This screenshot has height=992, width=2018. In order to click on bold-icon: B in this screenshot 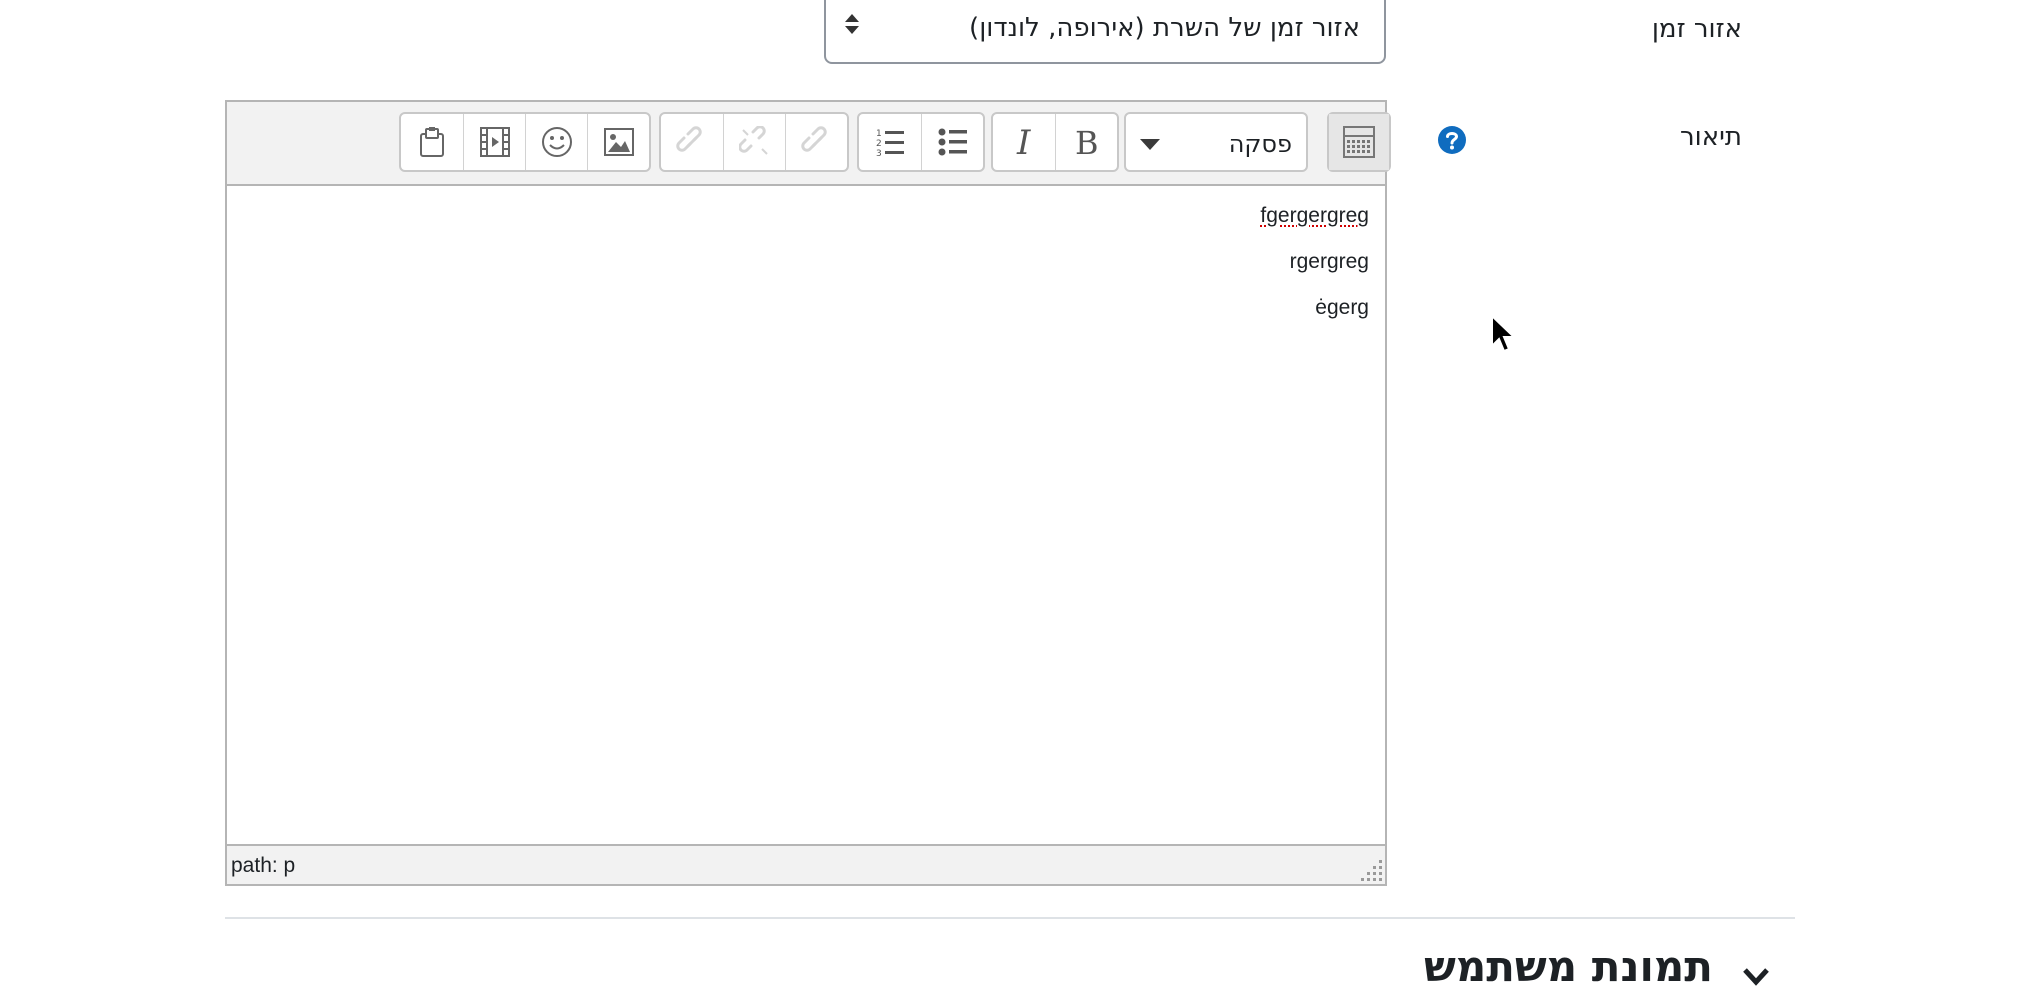, I will do `click(1087, 142)`.